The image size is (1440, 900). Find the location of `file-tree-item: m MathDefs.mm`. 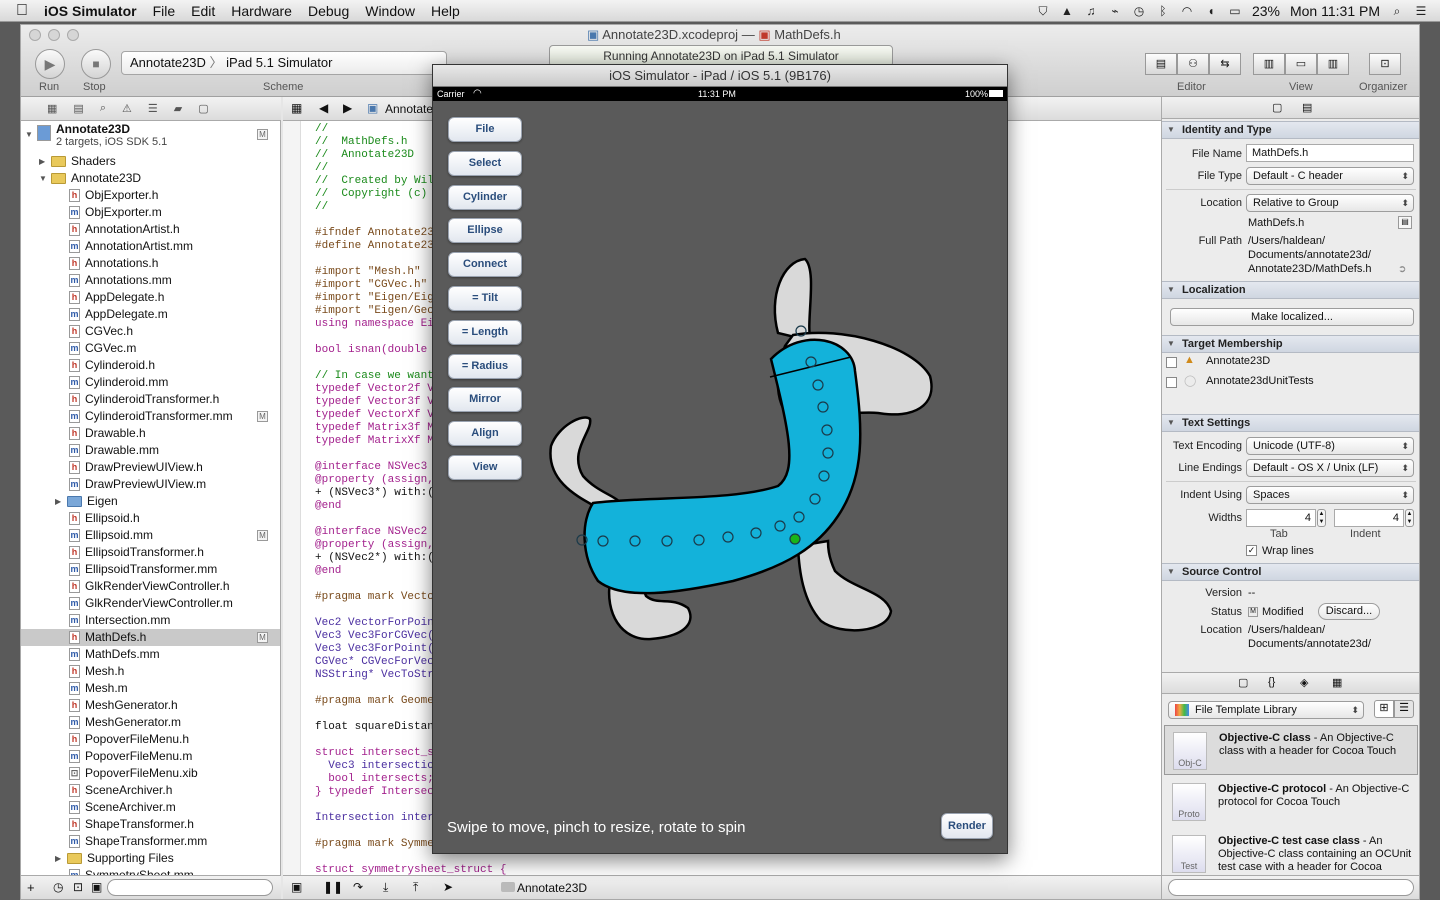

file-tree-item: m MathDefs.mm is located at coordinates (114, 654).